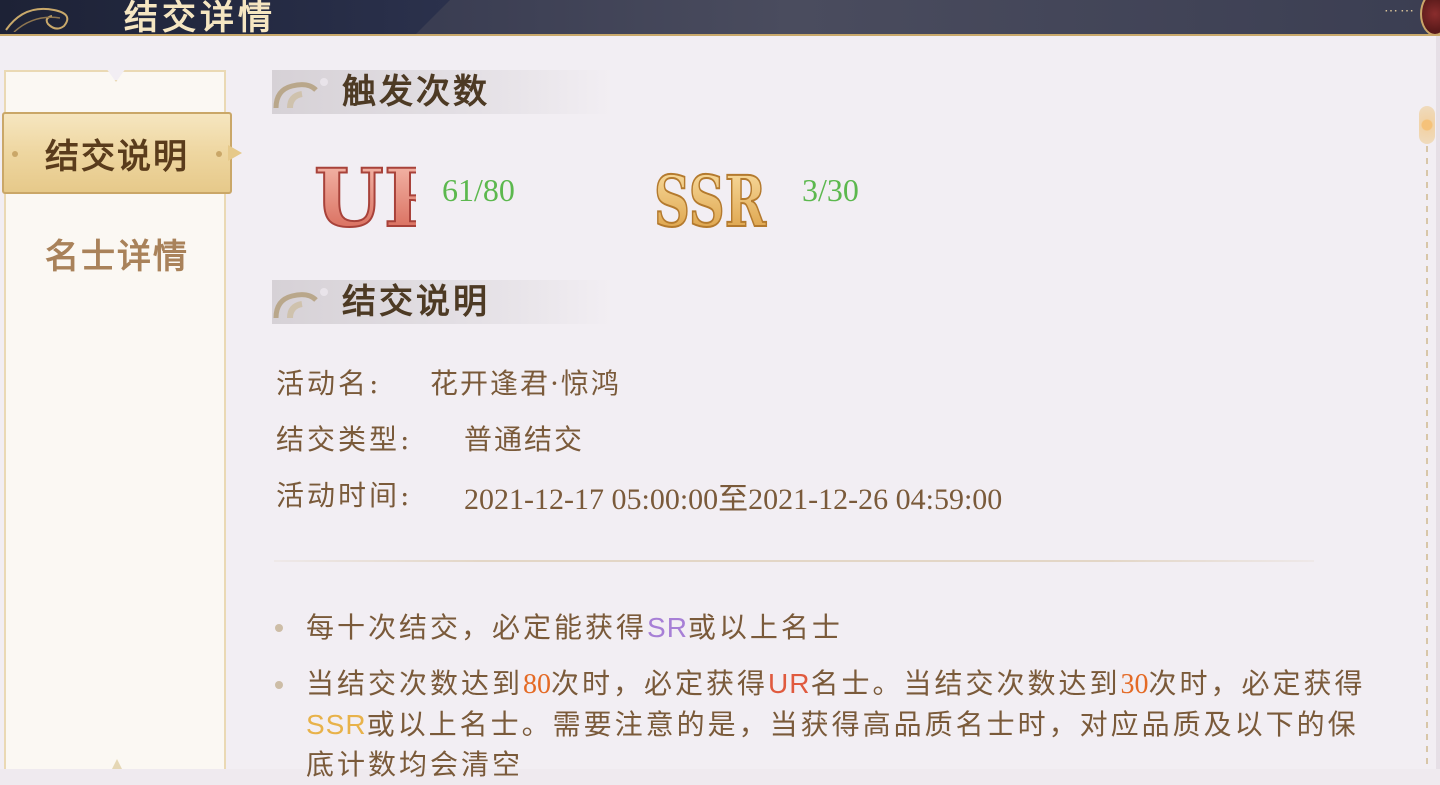 Image resolution: width=1440 pixels, height=785 pixels. I want to click on recruit-type-value: 普通结交, so click(524, 439).